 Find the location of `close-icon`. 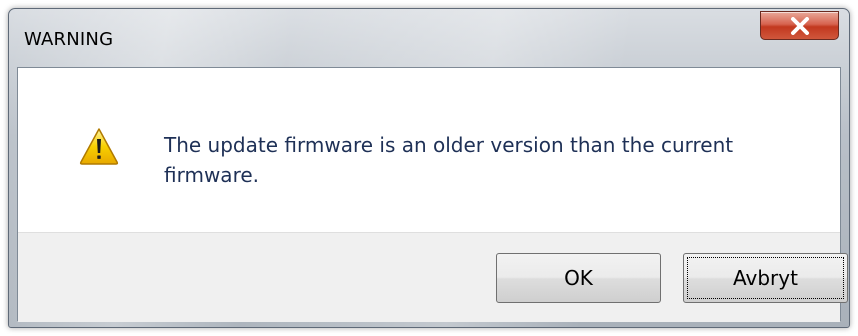

close-icon is located at coordinates (800, 26).